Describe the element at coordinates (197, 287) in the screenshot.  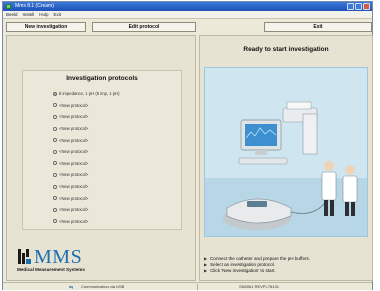
I see `status-divider` at that location.